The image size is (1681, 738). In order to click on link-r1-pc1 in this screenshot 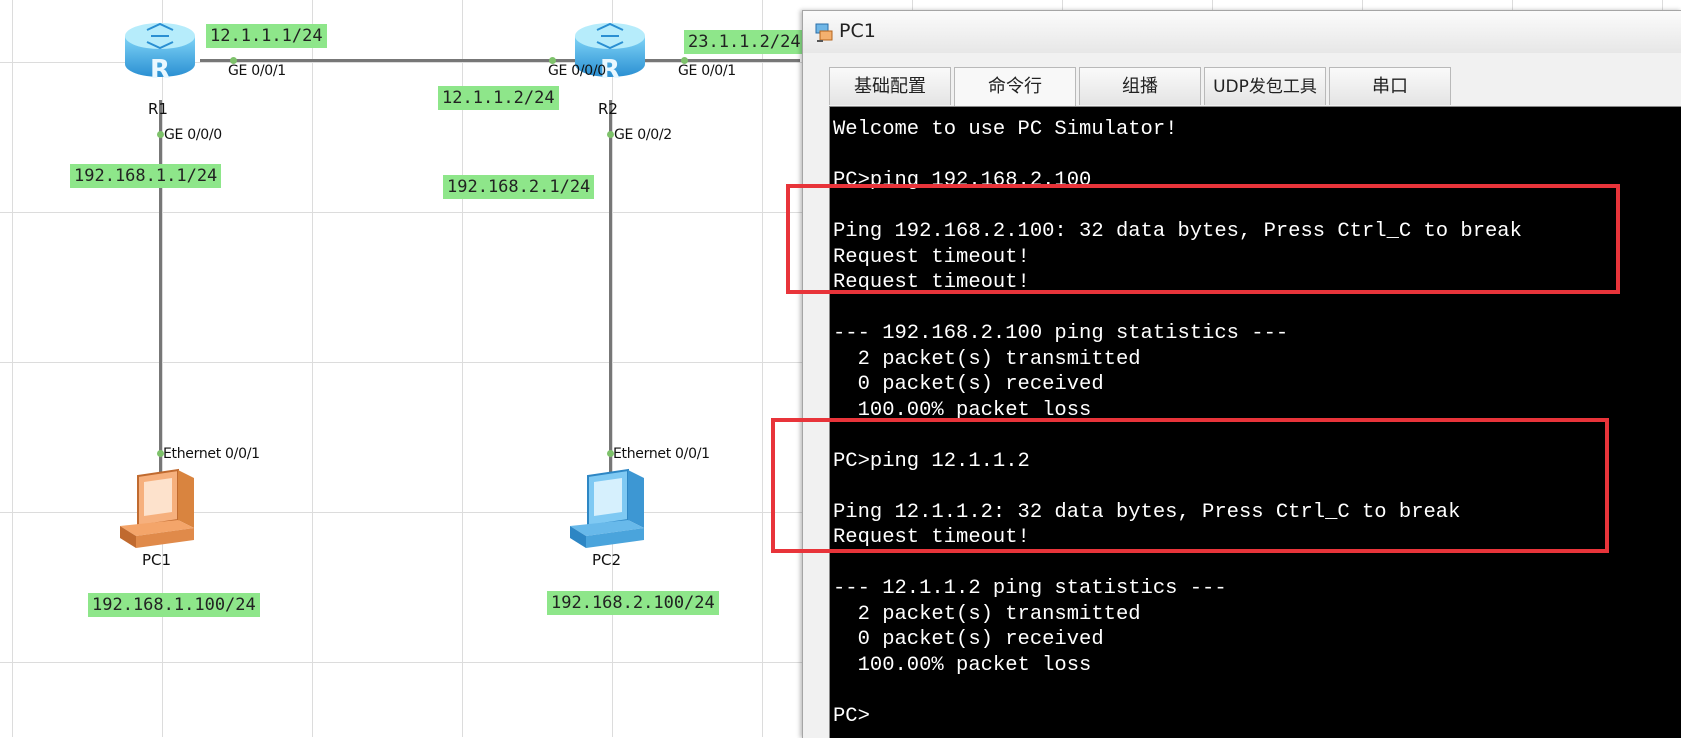, I will do `click(160, 300)`.